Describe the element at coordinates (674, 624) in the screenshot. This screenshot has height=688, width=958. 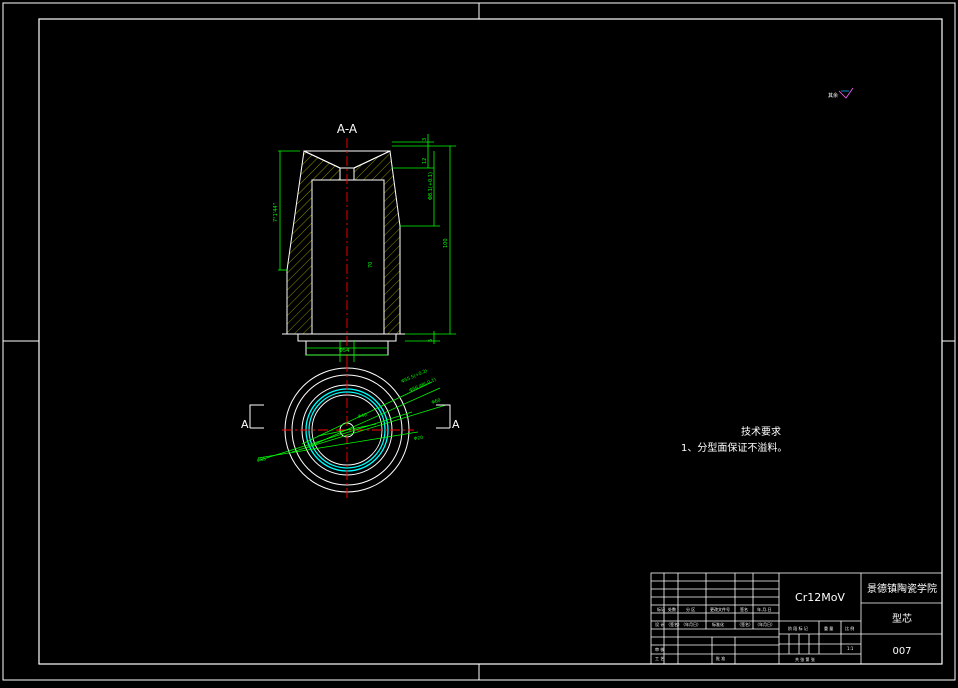
I see `tb-r1-c1: （签名）` at that location.